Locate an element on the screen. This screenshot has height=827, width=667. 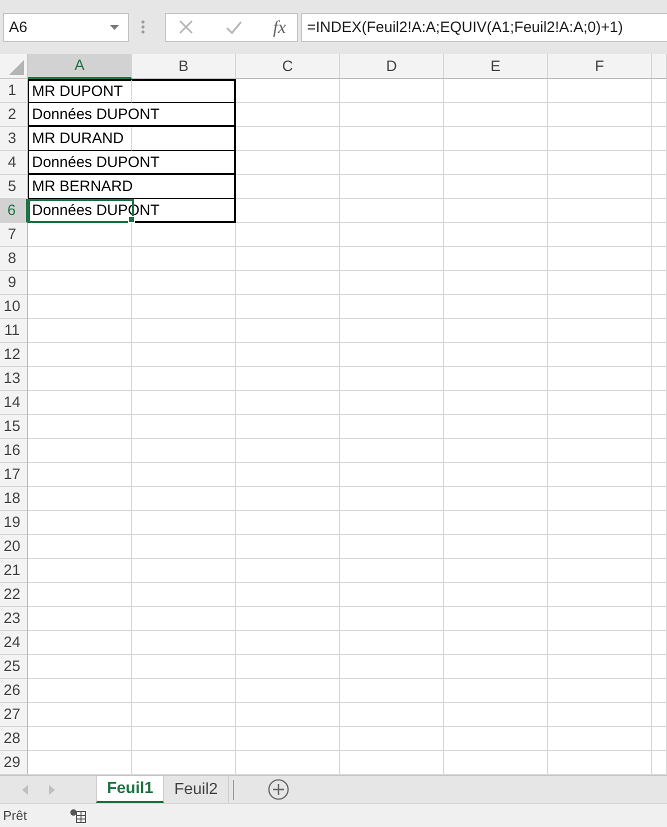
row-header: 6 is located at coordinates (14, 211).